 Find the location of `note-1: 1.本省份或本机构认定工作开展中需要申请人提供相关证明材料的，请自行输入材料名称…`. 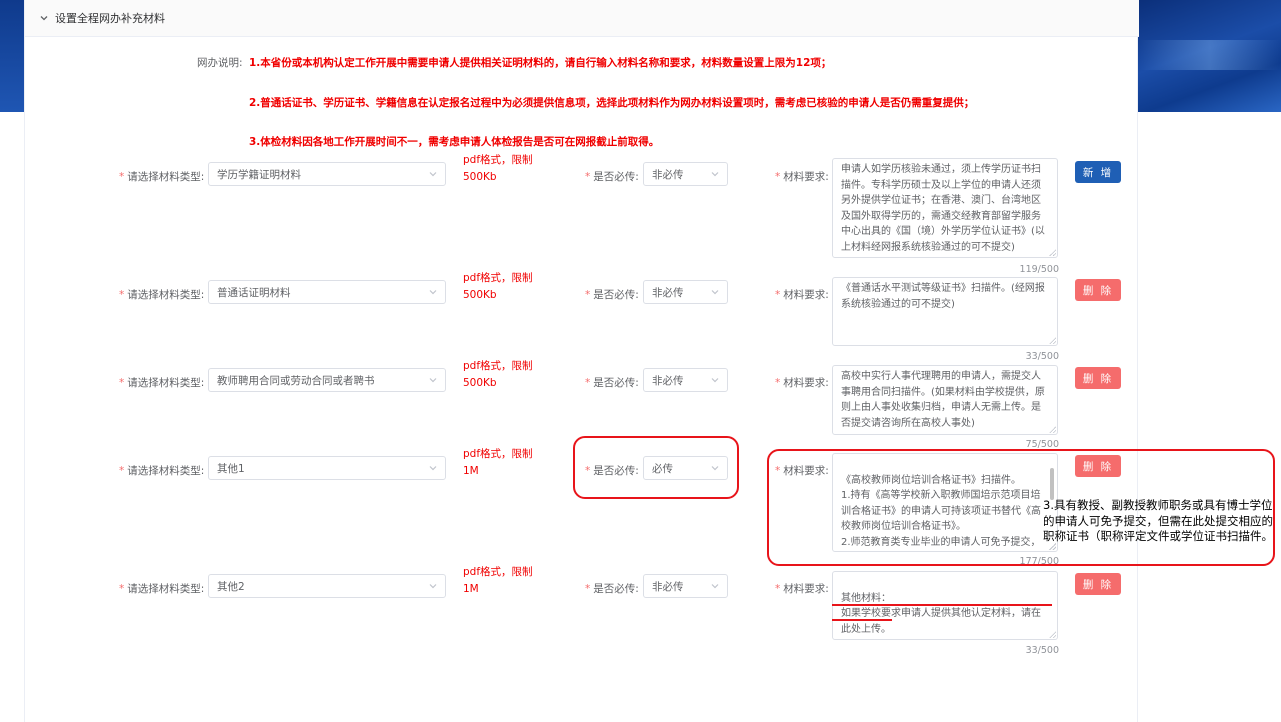

note-1: 1.本省份或本机构认定工作开展中需要申请人提供相关证明材料的，请自行输入材料名称… is located at coordinates (540, 63).